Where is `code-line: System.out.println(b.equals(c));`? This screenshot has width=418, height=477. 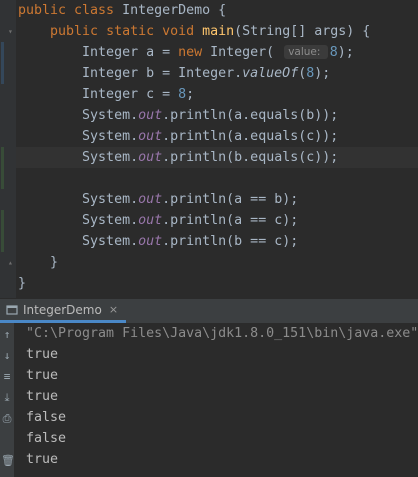
code-line: System.out.println(b.equals(c)); is located at coordinates (178, 157).